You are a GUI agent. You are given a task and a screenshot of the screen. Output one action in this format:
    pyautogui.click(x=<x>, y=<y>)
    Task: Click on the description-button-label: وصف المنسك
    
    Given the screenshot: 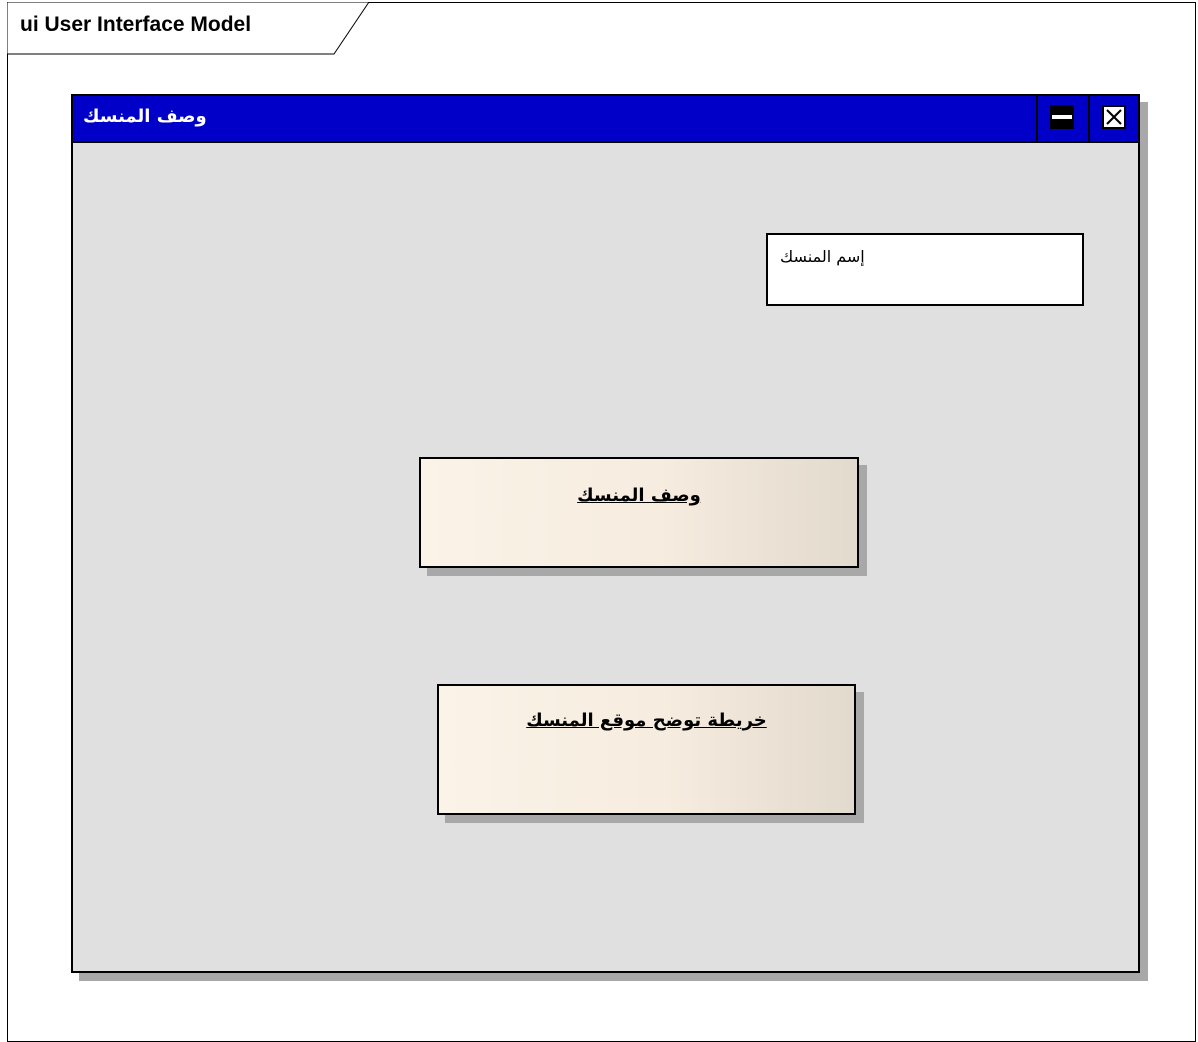 What is the action you would take?
    pyautogui.click(x=639, y=495)
    